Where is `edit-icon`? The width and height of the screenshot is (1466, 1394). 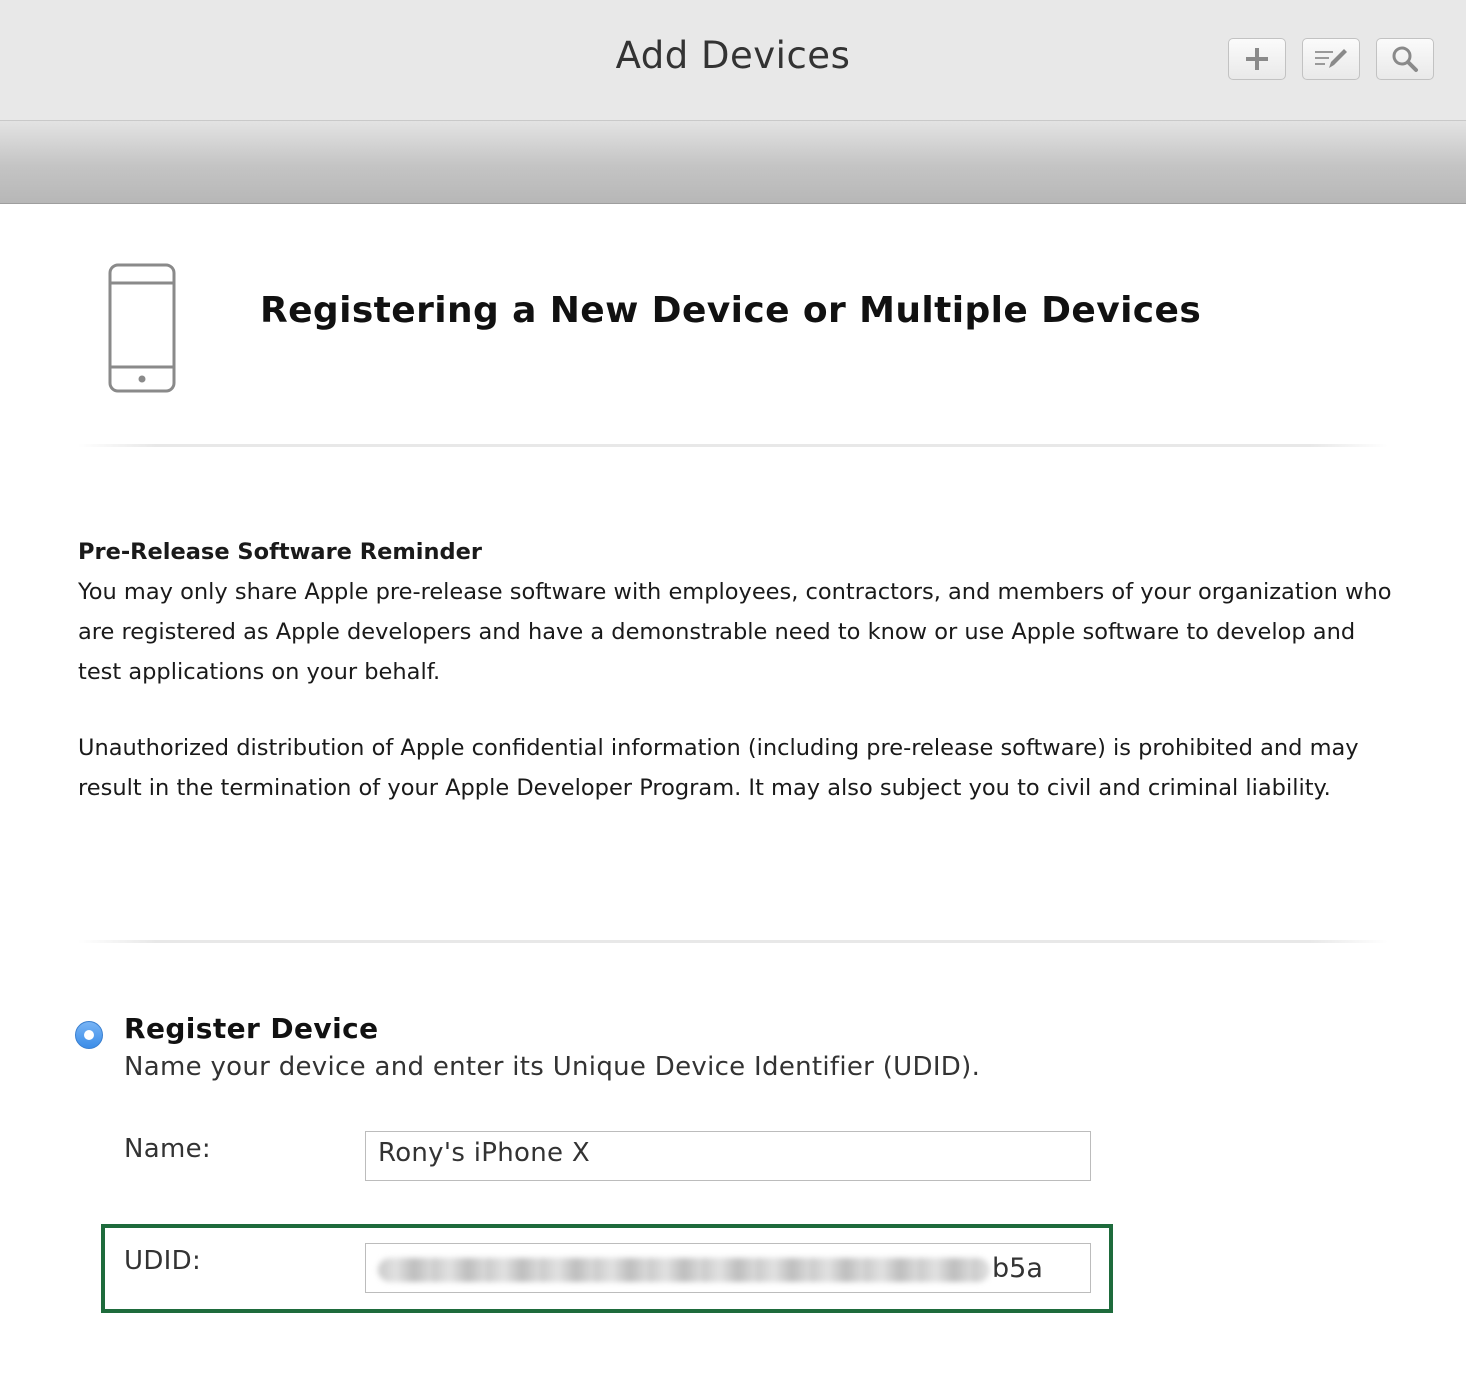 edit-icon is located at coordinates (1331, 58).